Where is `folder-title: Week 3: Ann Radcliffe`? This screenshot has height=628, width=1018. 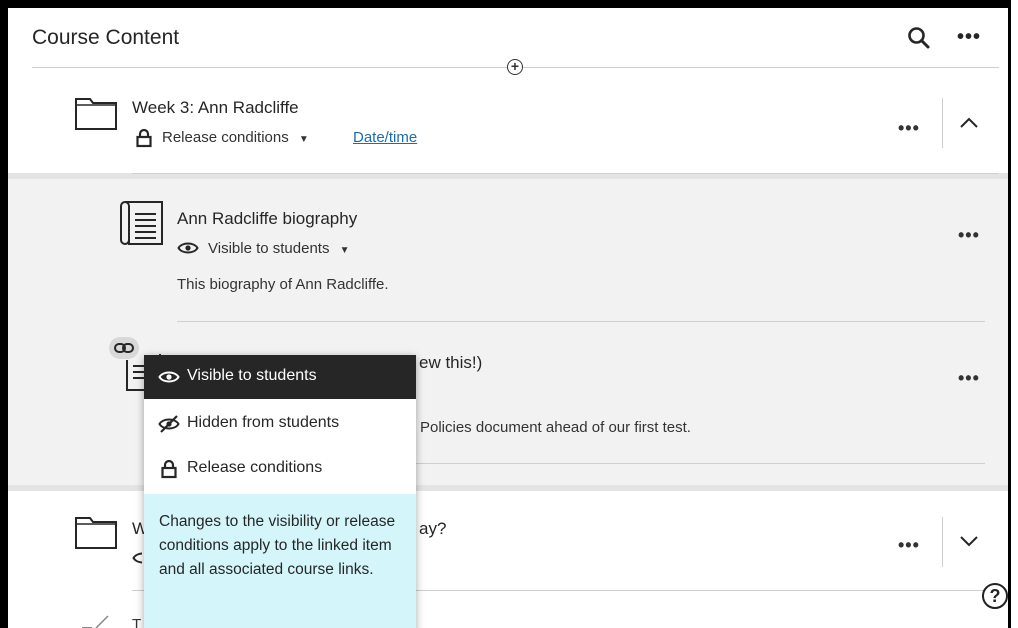
folder-title: Week 3: Ann Radcliffe is located at coordinates (215, 108).